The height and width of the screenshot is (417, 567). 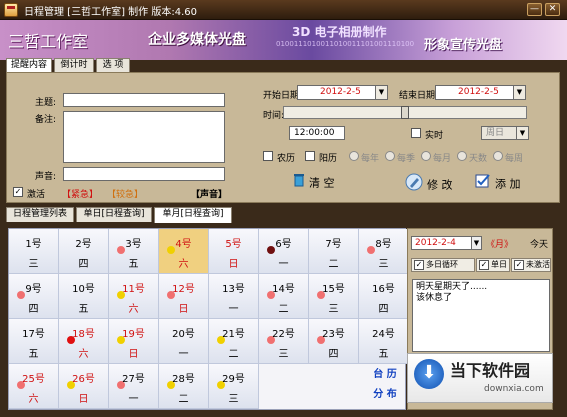 I want to click on day-number: 22号, so click(x=283, y=334).